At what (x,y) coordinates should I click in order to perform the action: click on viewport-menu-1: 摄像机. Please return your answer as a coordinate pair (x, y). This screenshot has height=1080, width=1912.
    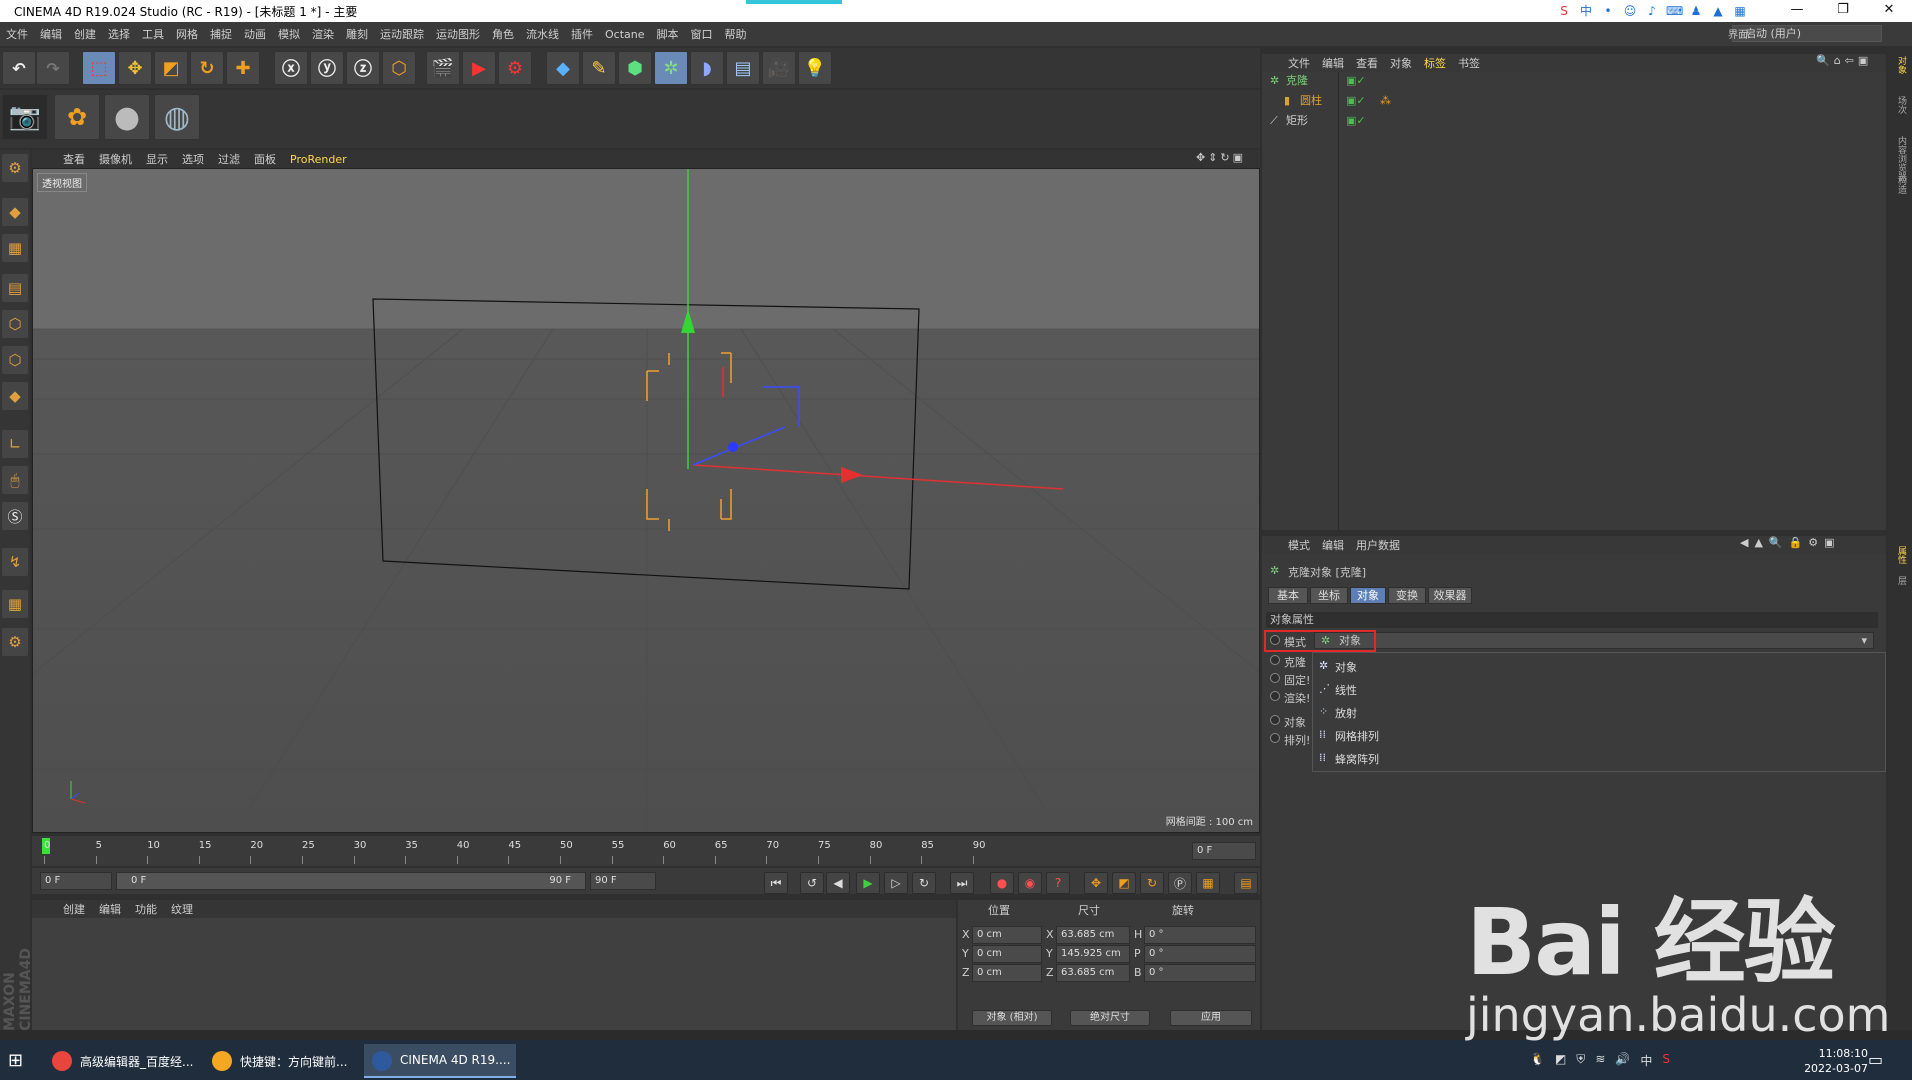
    Looking at the image, I should click on (115, 159).